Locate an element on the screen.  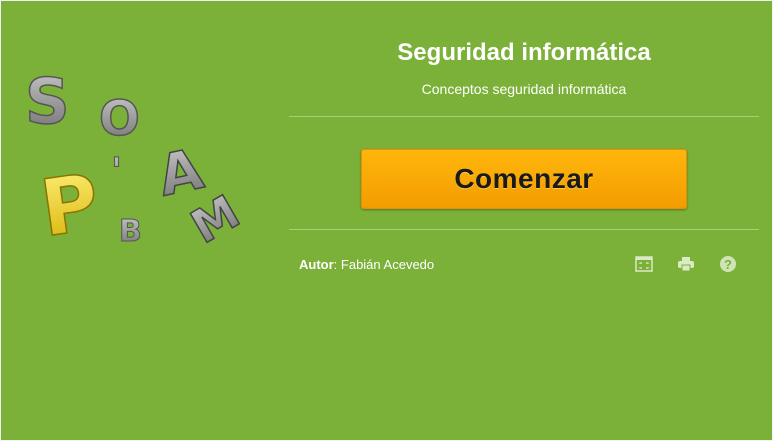
fullscreen-icon is located at coordinates (644, 264).